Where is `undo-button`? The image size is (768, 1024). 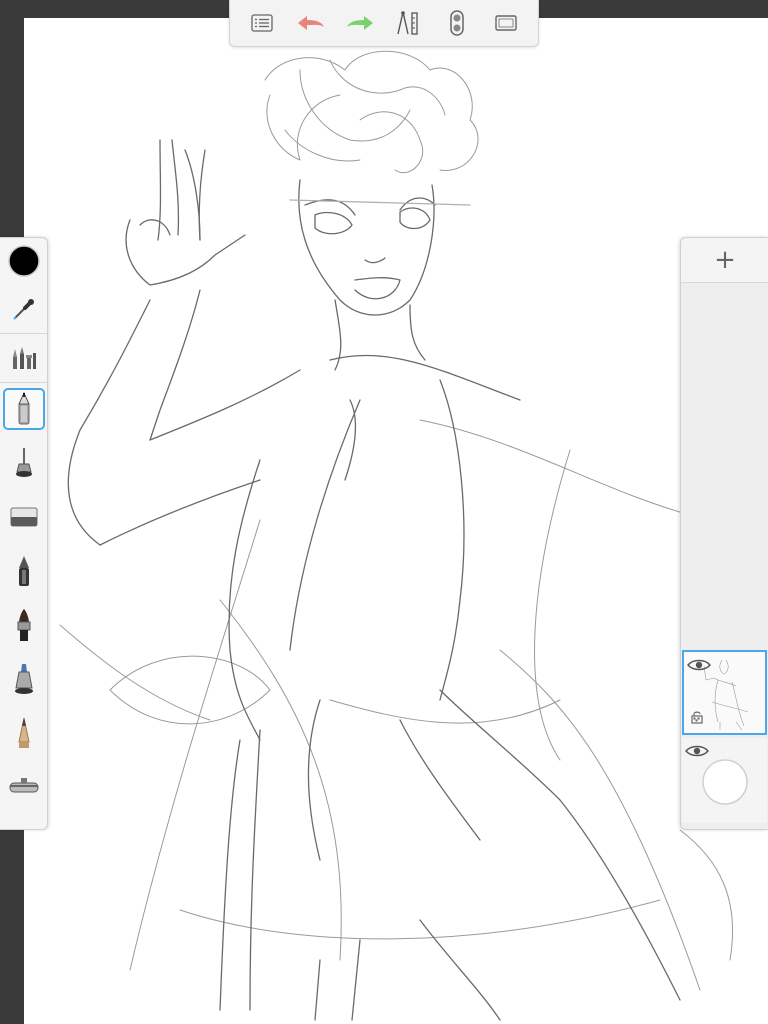
undo-button is located at coordinates (311, 23).